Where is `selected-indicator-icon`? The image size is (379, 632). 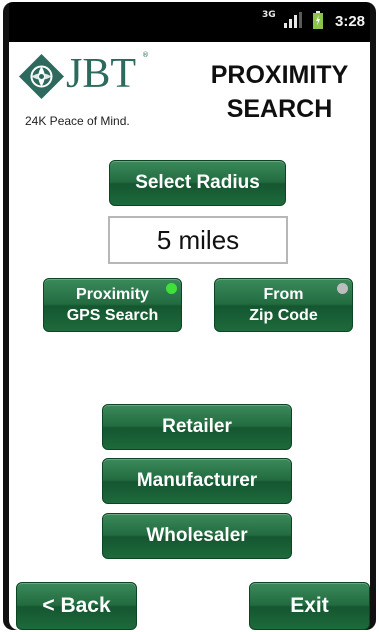 selected-indicator-icon is located at coordinates (171, 288).